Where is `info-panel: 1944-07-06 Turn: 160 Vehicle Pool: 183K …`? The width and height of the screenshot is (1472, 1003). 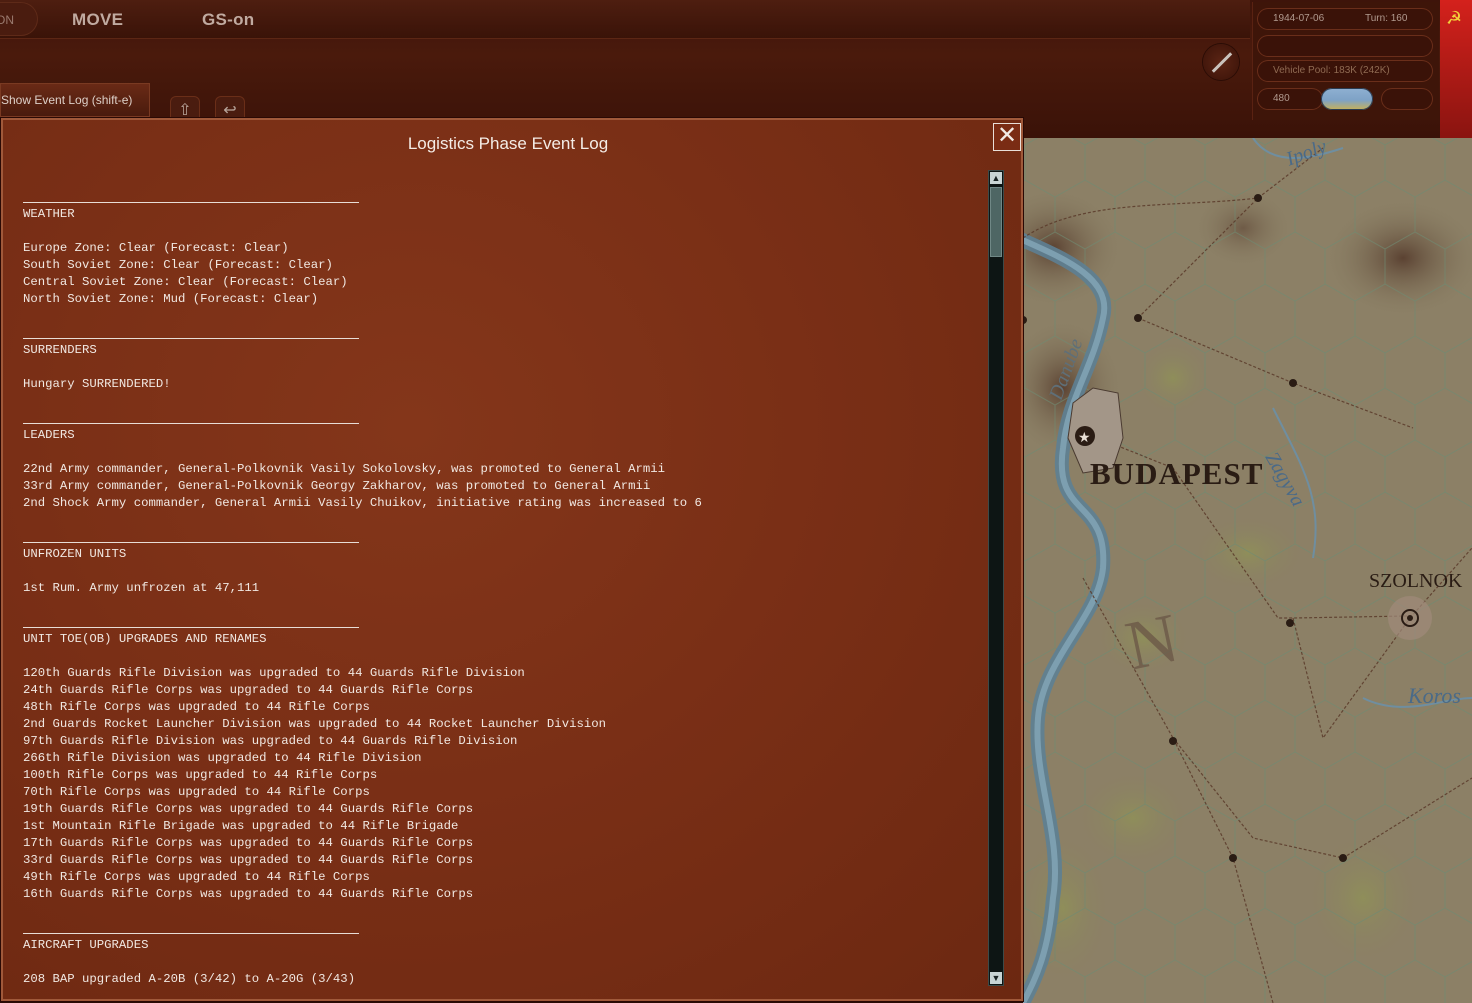
info-panel: 1944-07-06 Turn: 160 Vehicle Pool: 183K … is located at coordinates (1345, 61).